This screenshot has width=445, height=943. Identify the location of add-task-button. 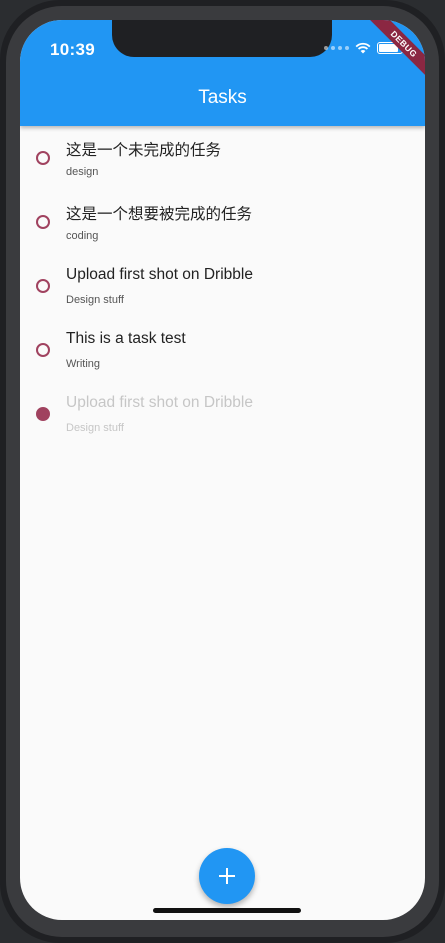
(227, 876).